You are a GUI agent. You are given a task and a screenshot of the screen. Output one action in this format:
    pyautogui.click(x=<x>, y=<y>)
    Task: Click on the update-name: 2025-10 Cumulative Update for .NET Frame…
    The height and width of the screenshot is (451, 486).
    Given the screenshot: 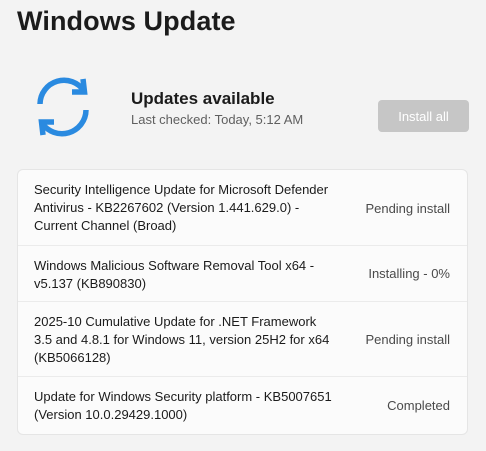 What is the action you would take?
    pyautogui.click(x=182, y=339)
    